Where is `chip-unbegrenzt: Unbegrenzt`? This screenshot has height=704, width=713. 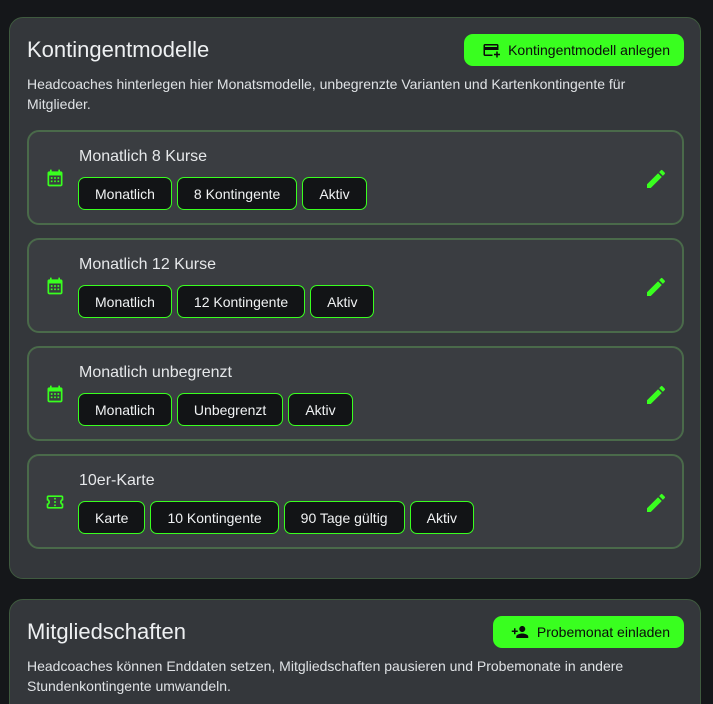 chip-unbegrenzt: Unbegrenzt is located at coordinates (230, 409).